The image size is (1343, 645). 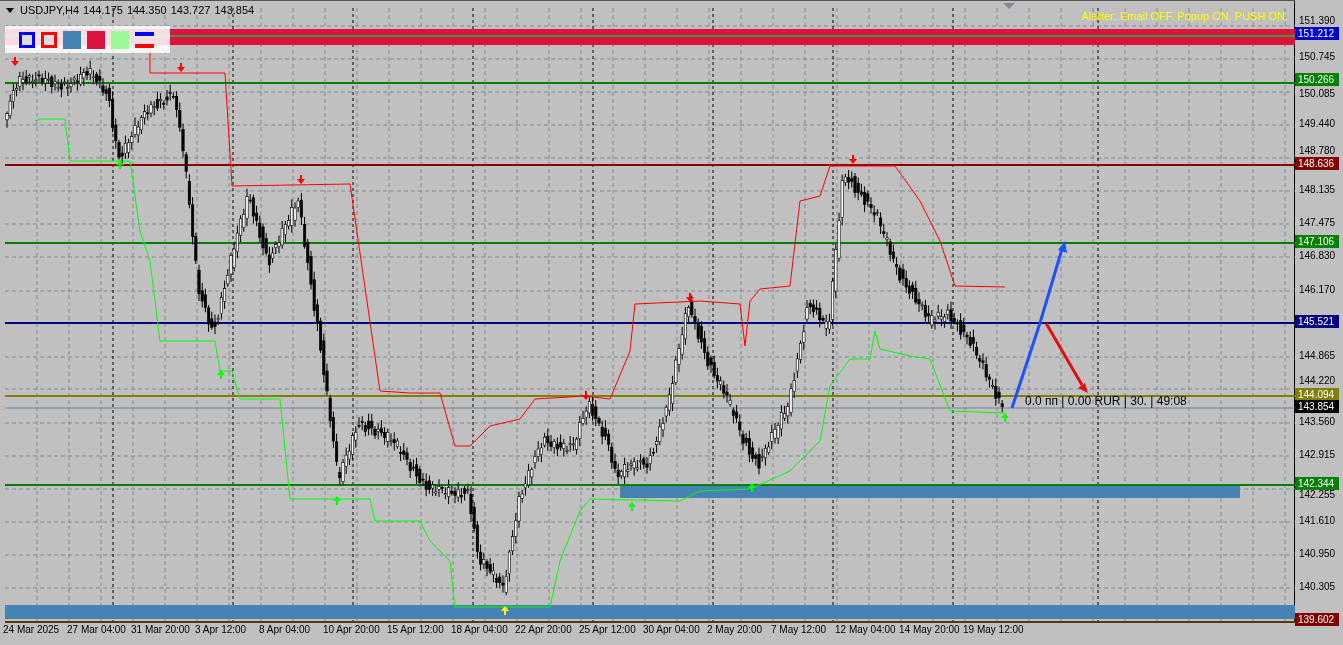 I want to click on time-label: 15 Apr 12:00, so click(x=416, y=629).